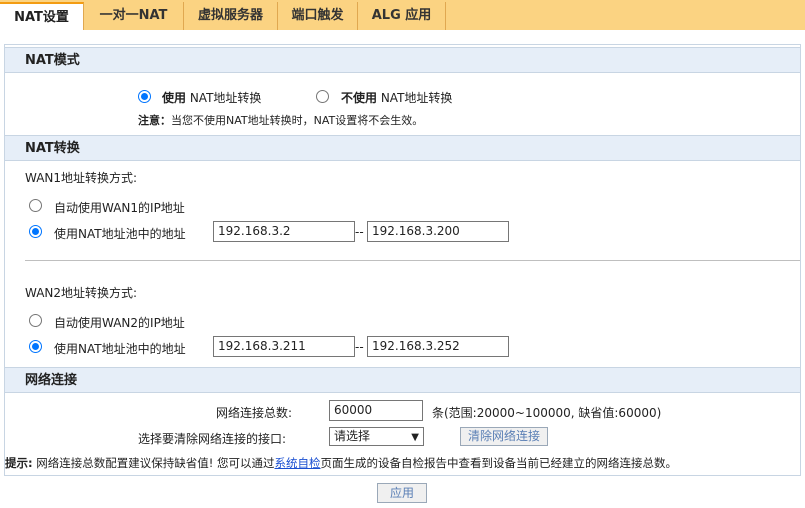 The height and width of the screenshot is (508, 805). I want to click on chevron-down-icon: ▼, so click(415, 437).